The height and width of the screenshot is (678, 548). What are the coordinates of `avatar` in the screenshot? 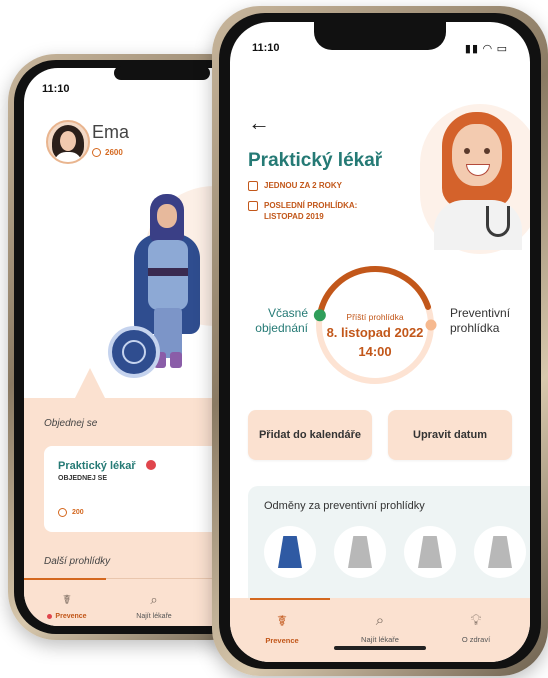 It's located at (68, 142).